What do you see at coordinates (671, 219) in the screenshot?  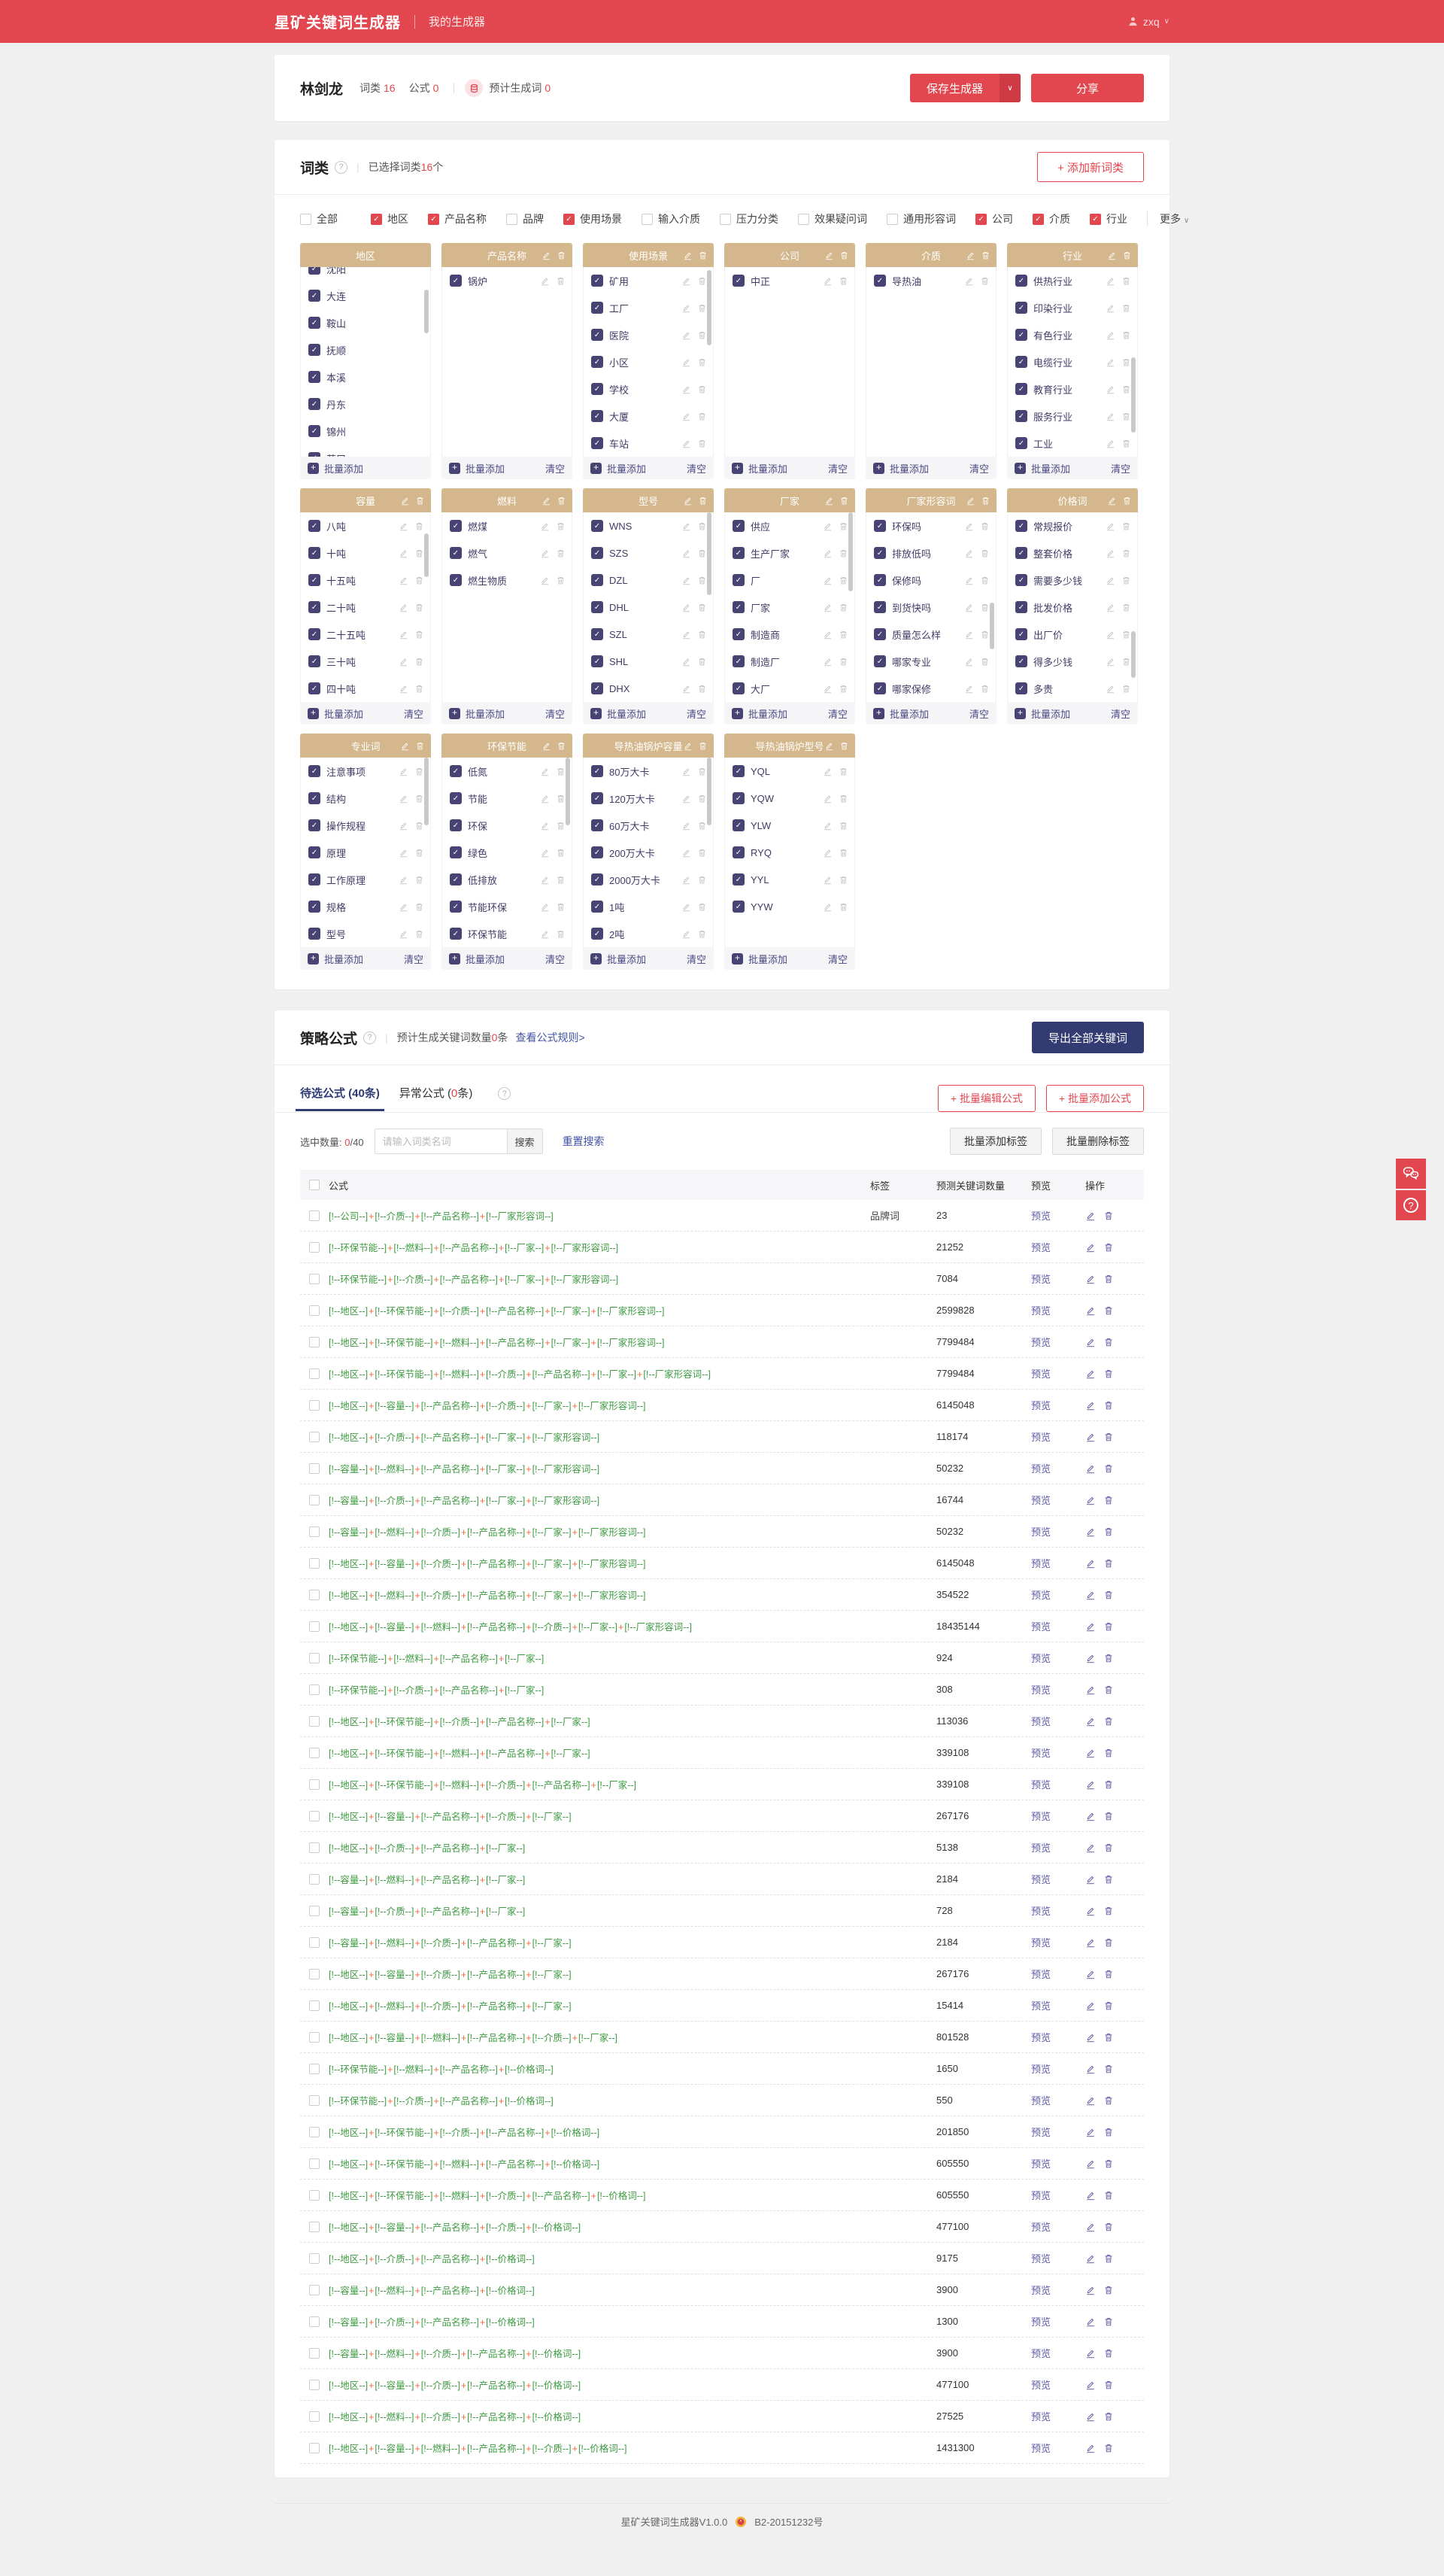 I see `filter-输入介质: 输入介质` at bounding box center [671, 219].